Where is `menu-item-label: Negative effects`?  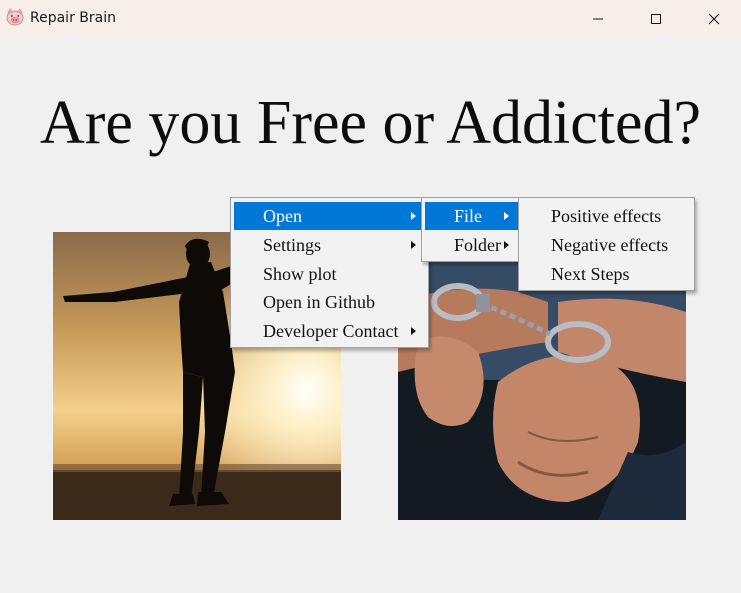
menu-item-label: Negative effects is located at coordinates (610, 245).